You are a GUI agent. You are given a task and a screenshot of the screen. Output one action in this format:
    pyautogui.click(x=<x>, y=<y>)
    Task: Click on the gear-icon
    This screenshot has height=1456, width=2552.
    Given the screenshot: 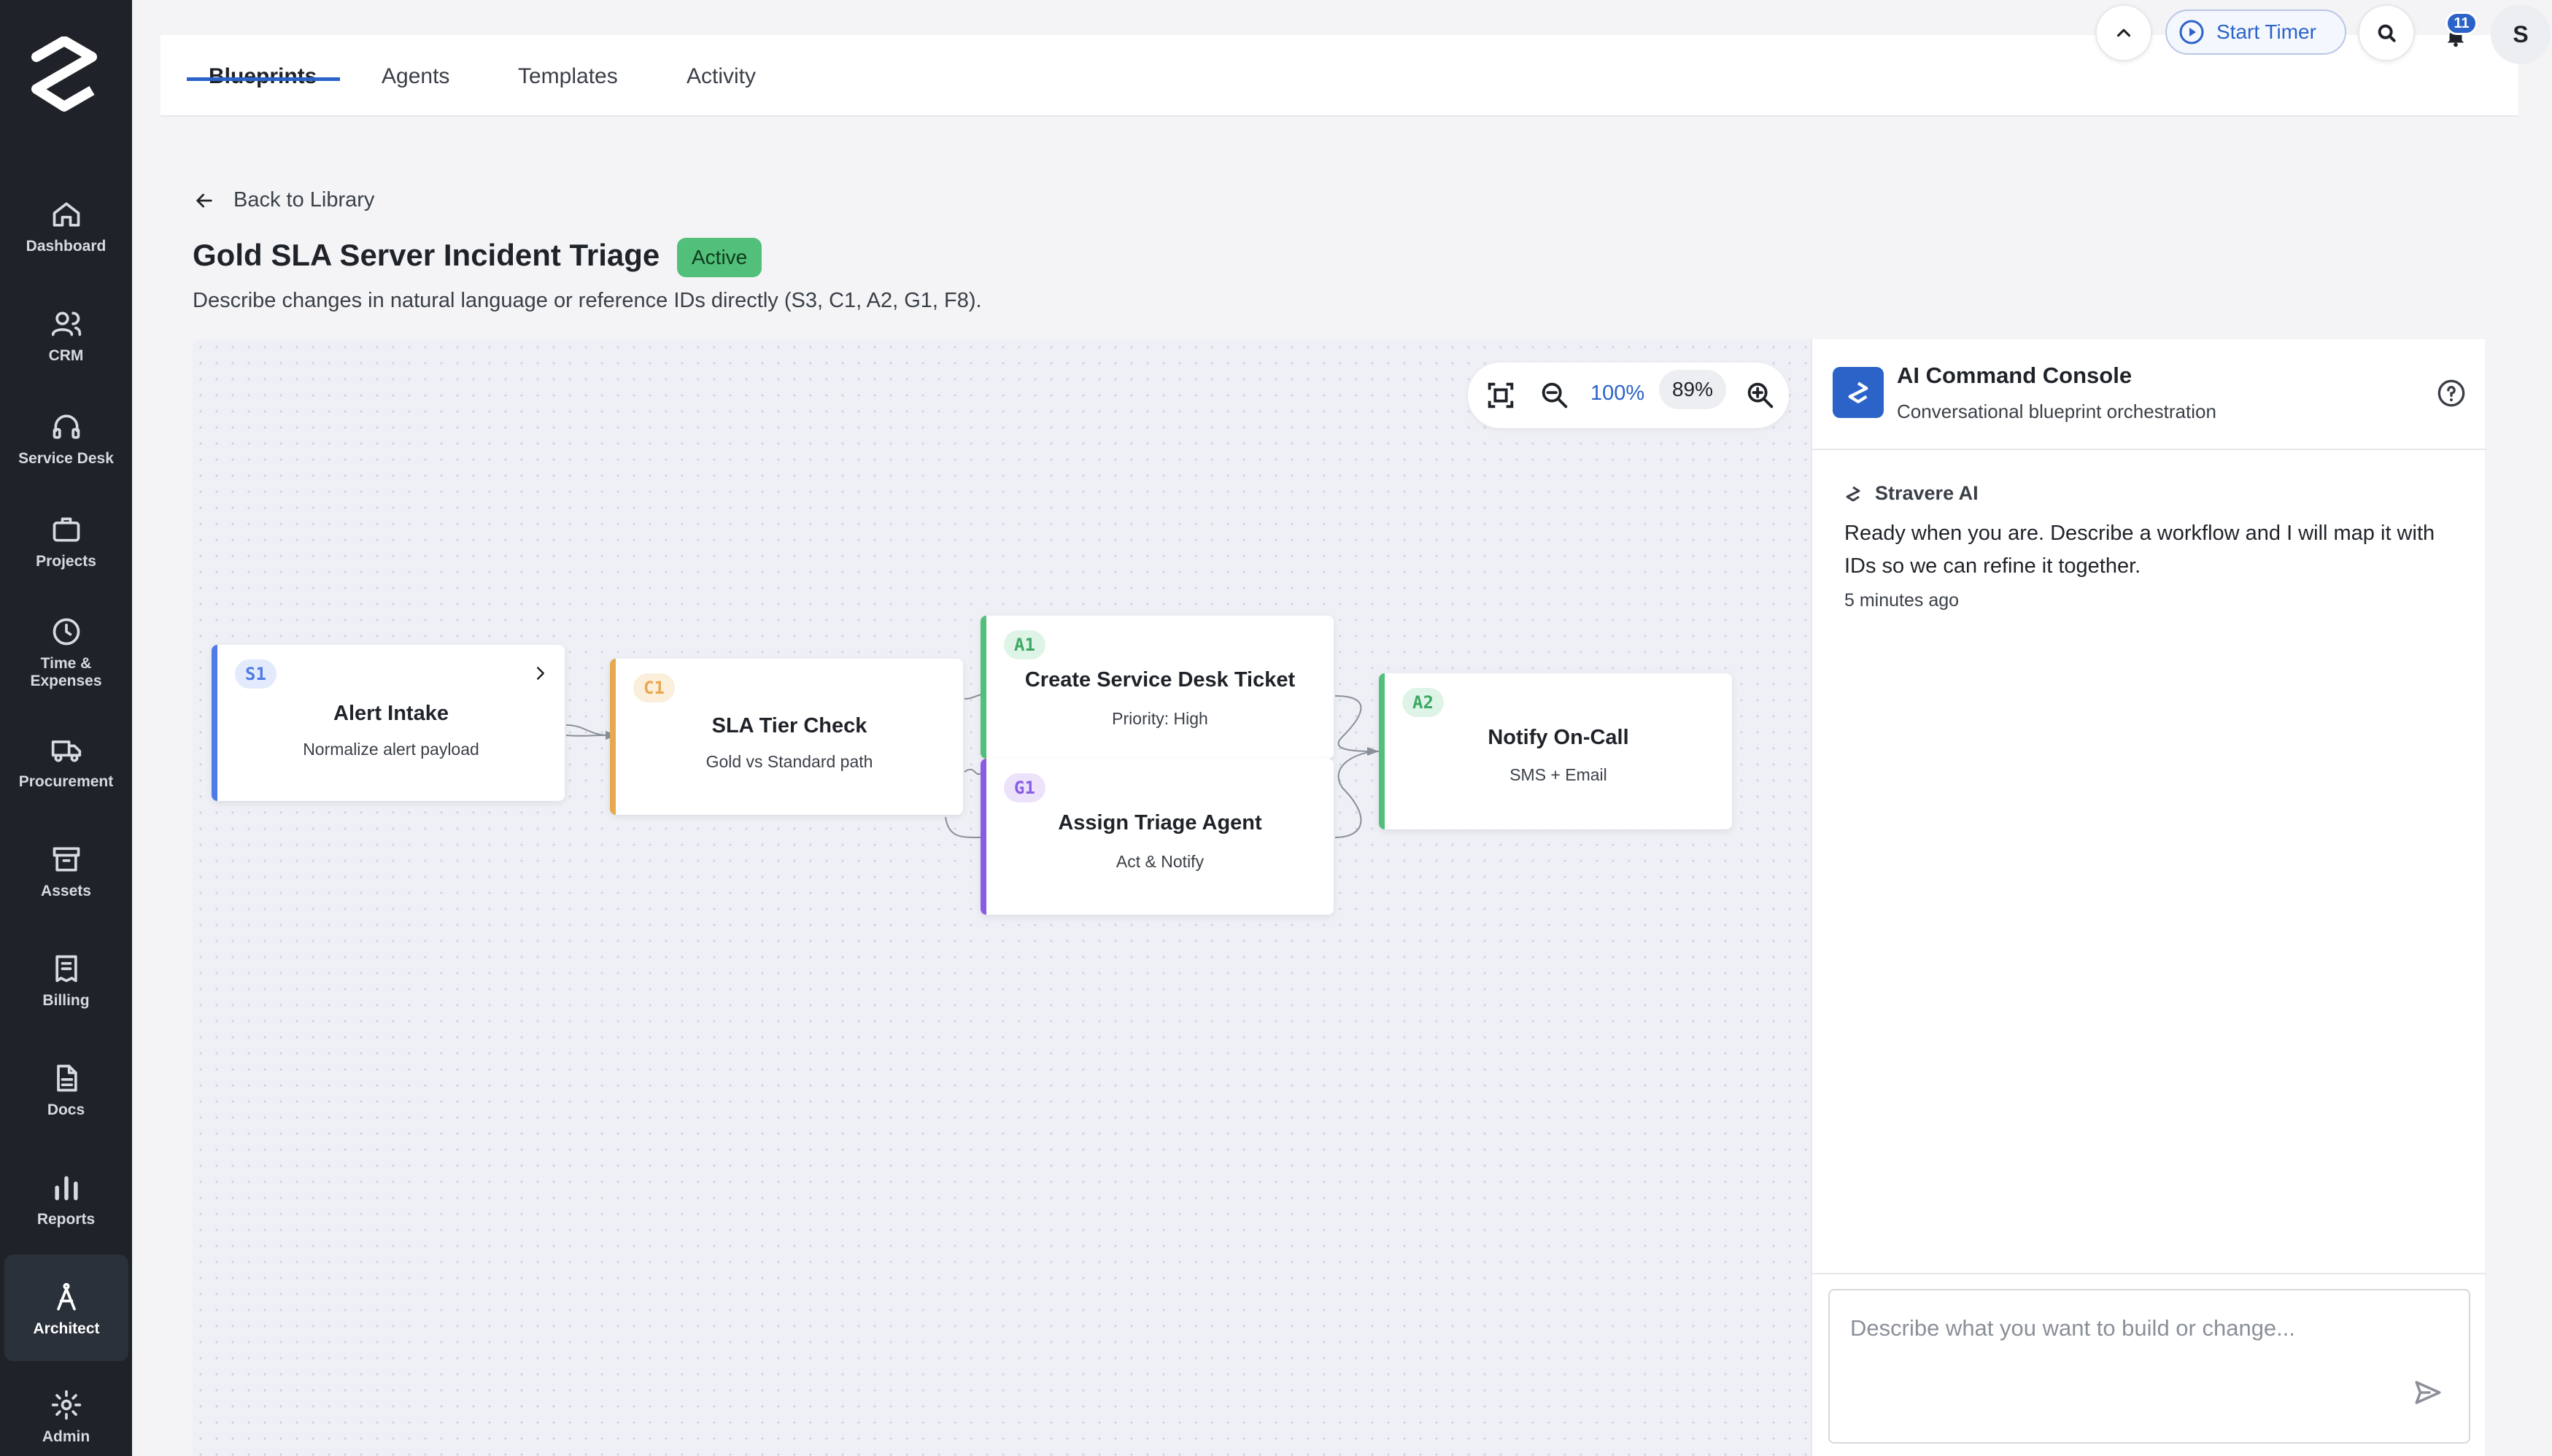 What is the action you would take?
    pyautogui.click(x=66, y=1405)
    